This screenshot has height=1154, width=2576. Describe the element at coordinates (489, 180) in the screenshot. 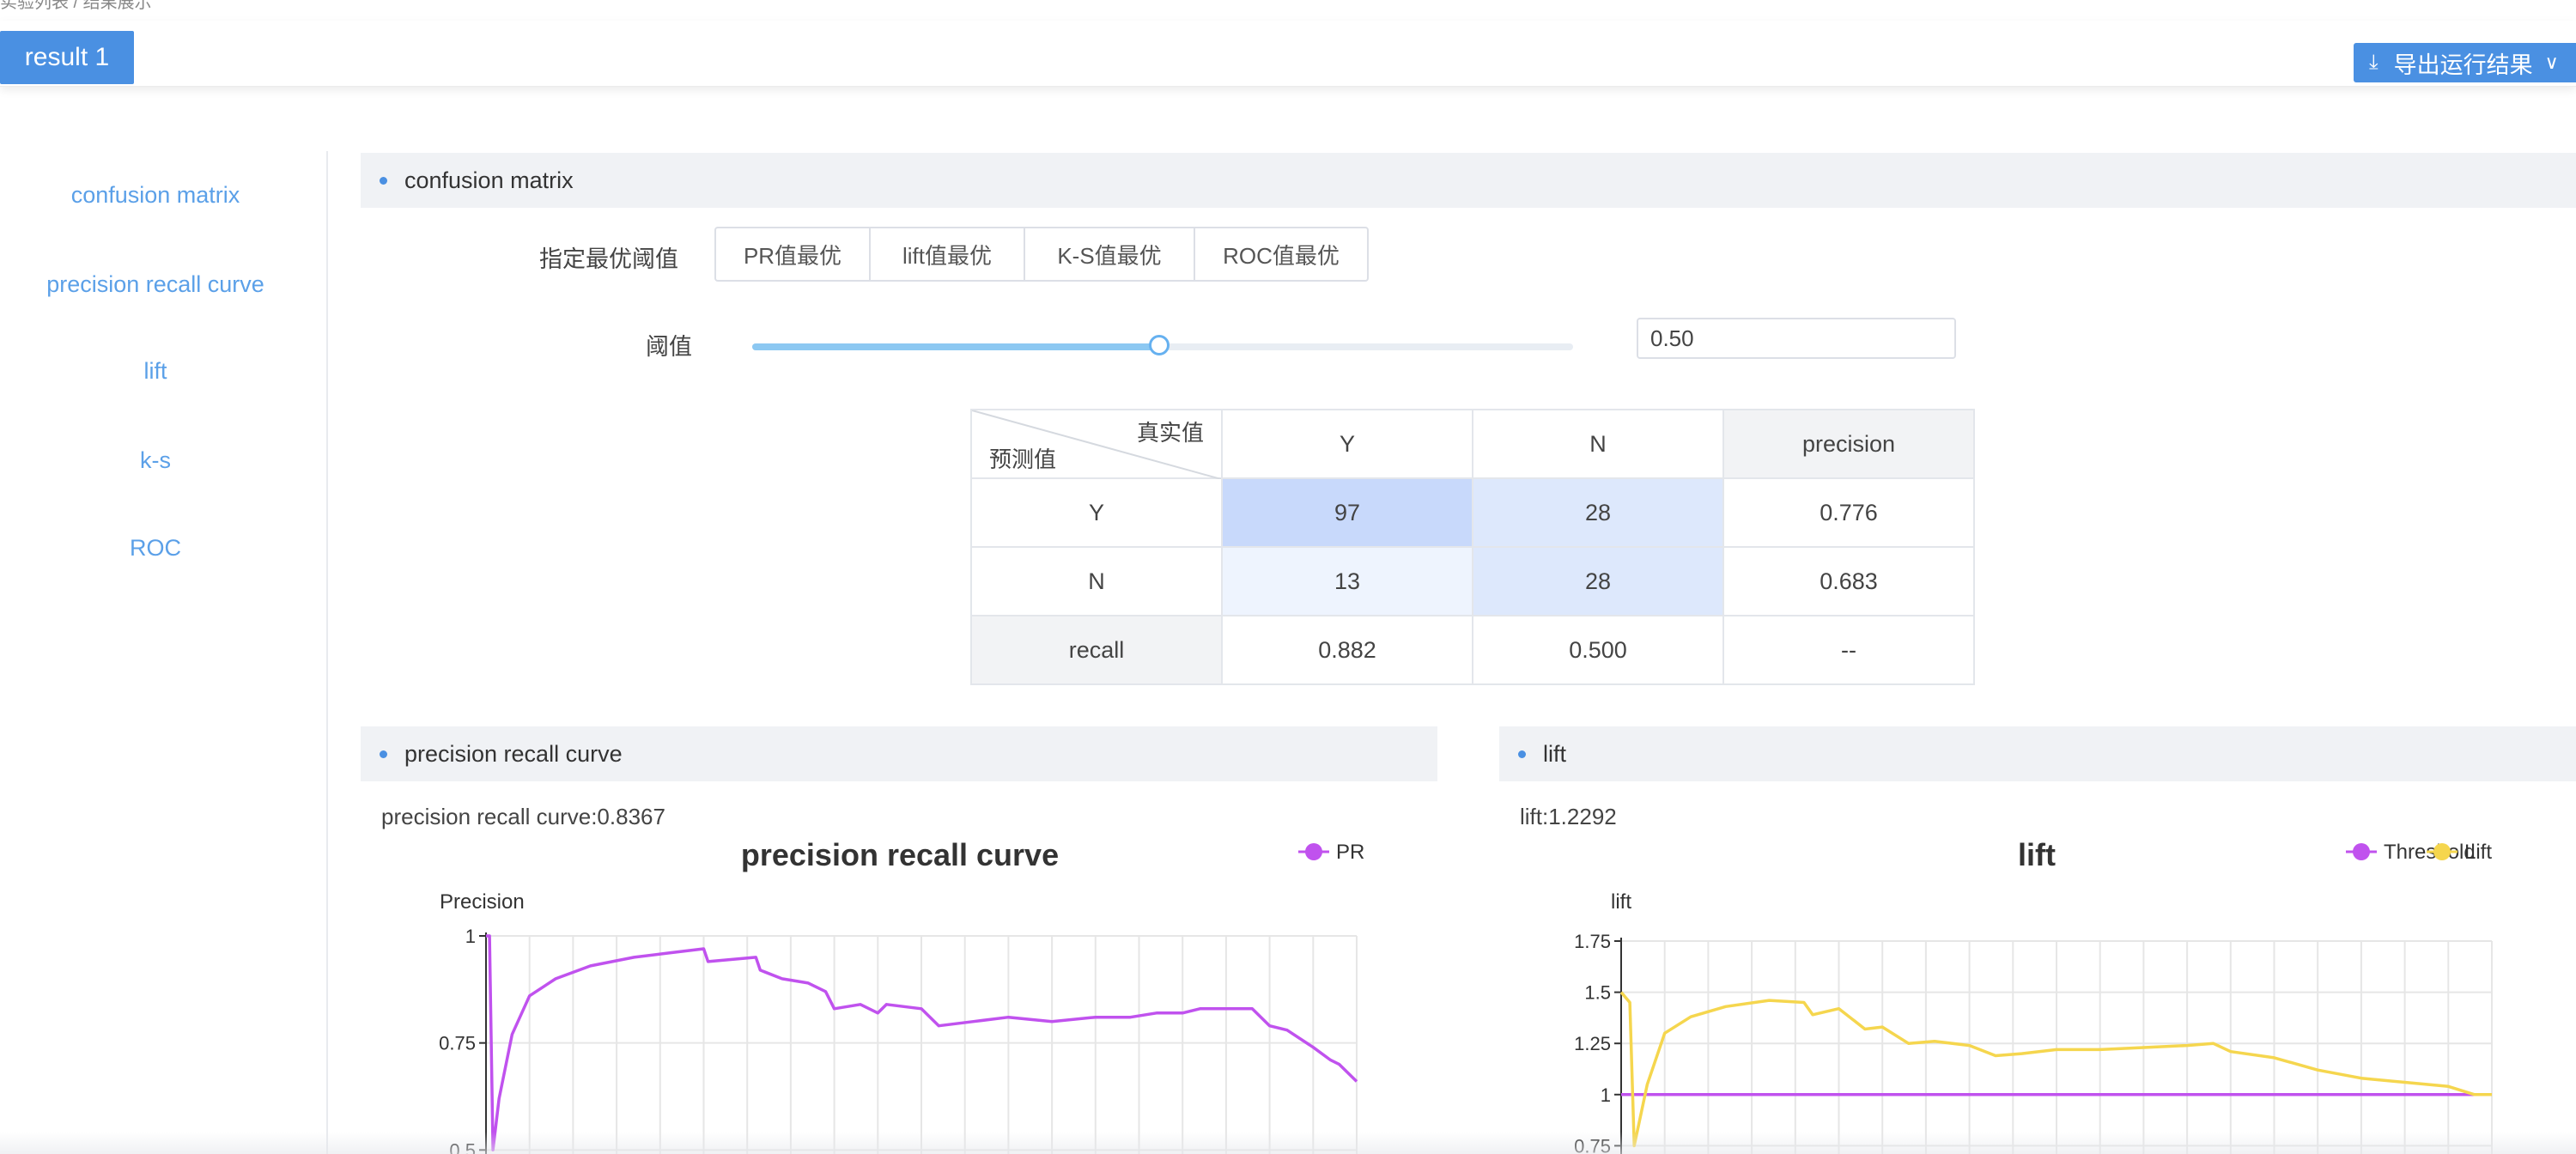

I see `confusion-matrix-title: confusion matrix` at that location.